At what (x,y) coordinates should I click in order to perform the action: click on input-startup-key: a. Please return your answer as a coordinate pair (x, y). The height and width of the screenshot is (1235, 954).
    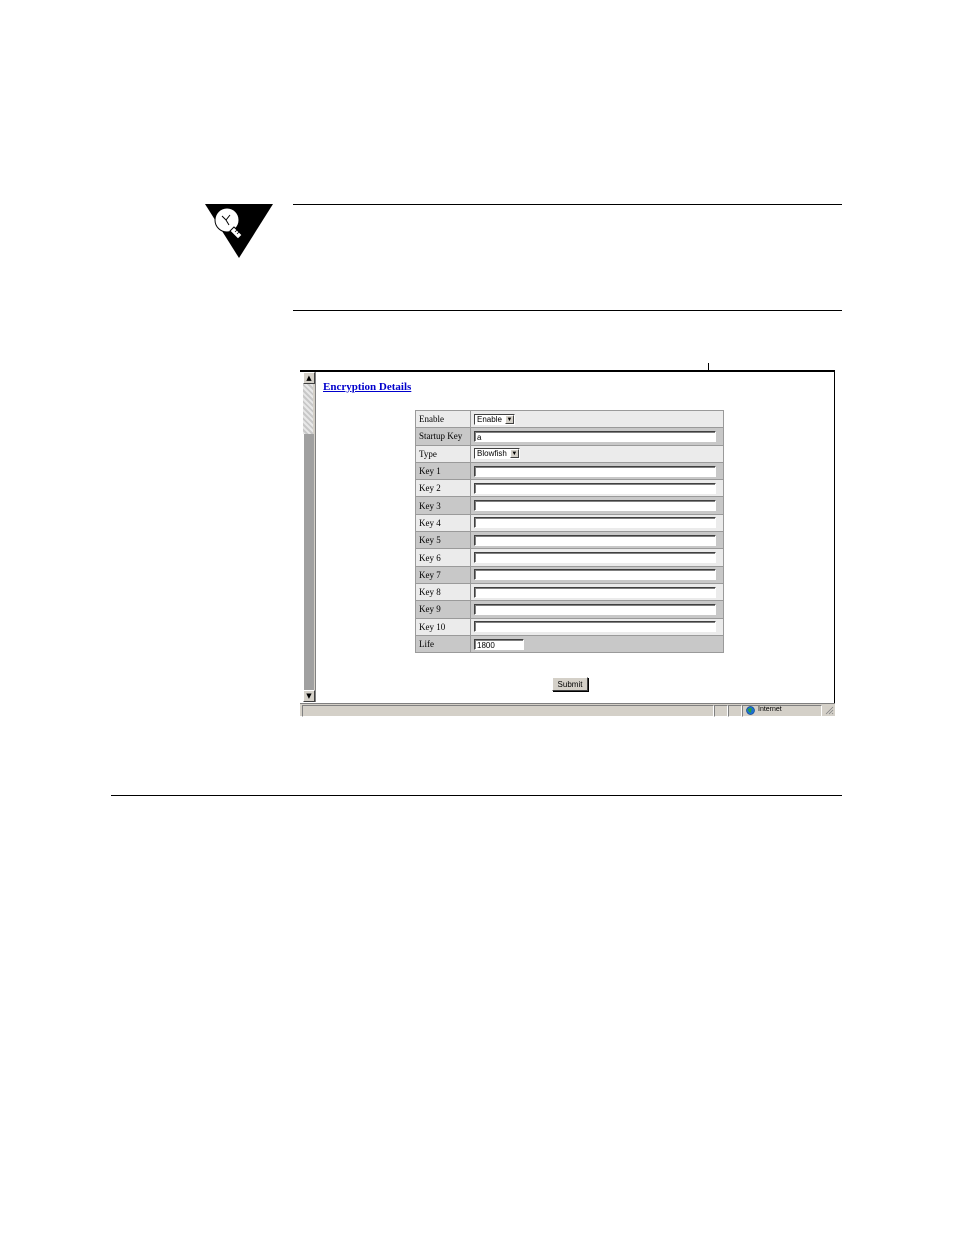
    Looking at the image, I should click on (595, 436).